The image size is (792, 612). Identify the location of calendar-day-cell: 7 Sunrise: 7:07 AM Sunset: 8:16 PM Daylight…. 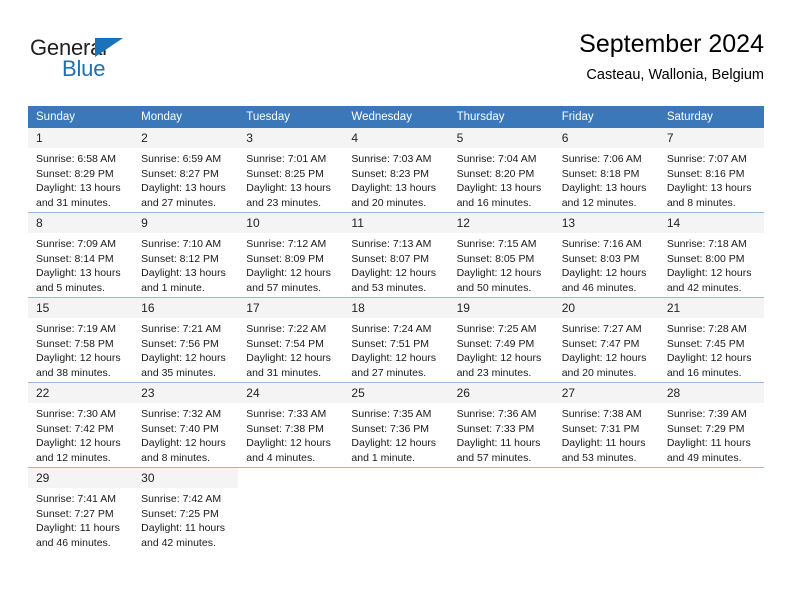
(711, 170).